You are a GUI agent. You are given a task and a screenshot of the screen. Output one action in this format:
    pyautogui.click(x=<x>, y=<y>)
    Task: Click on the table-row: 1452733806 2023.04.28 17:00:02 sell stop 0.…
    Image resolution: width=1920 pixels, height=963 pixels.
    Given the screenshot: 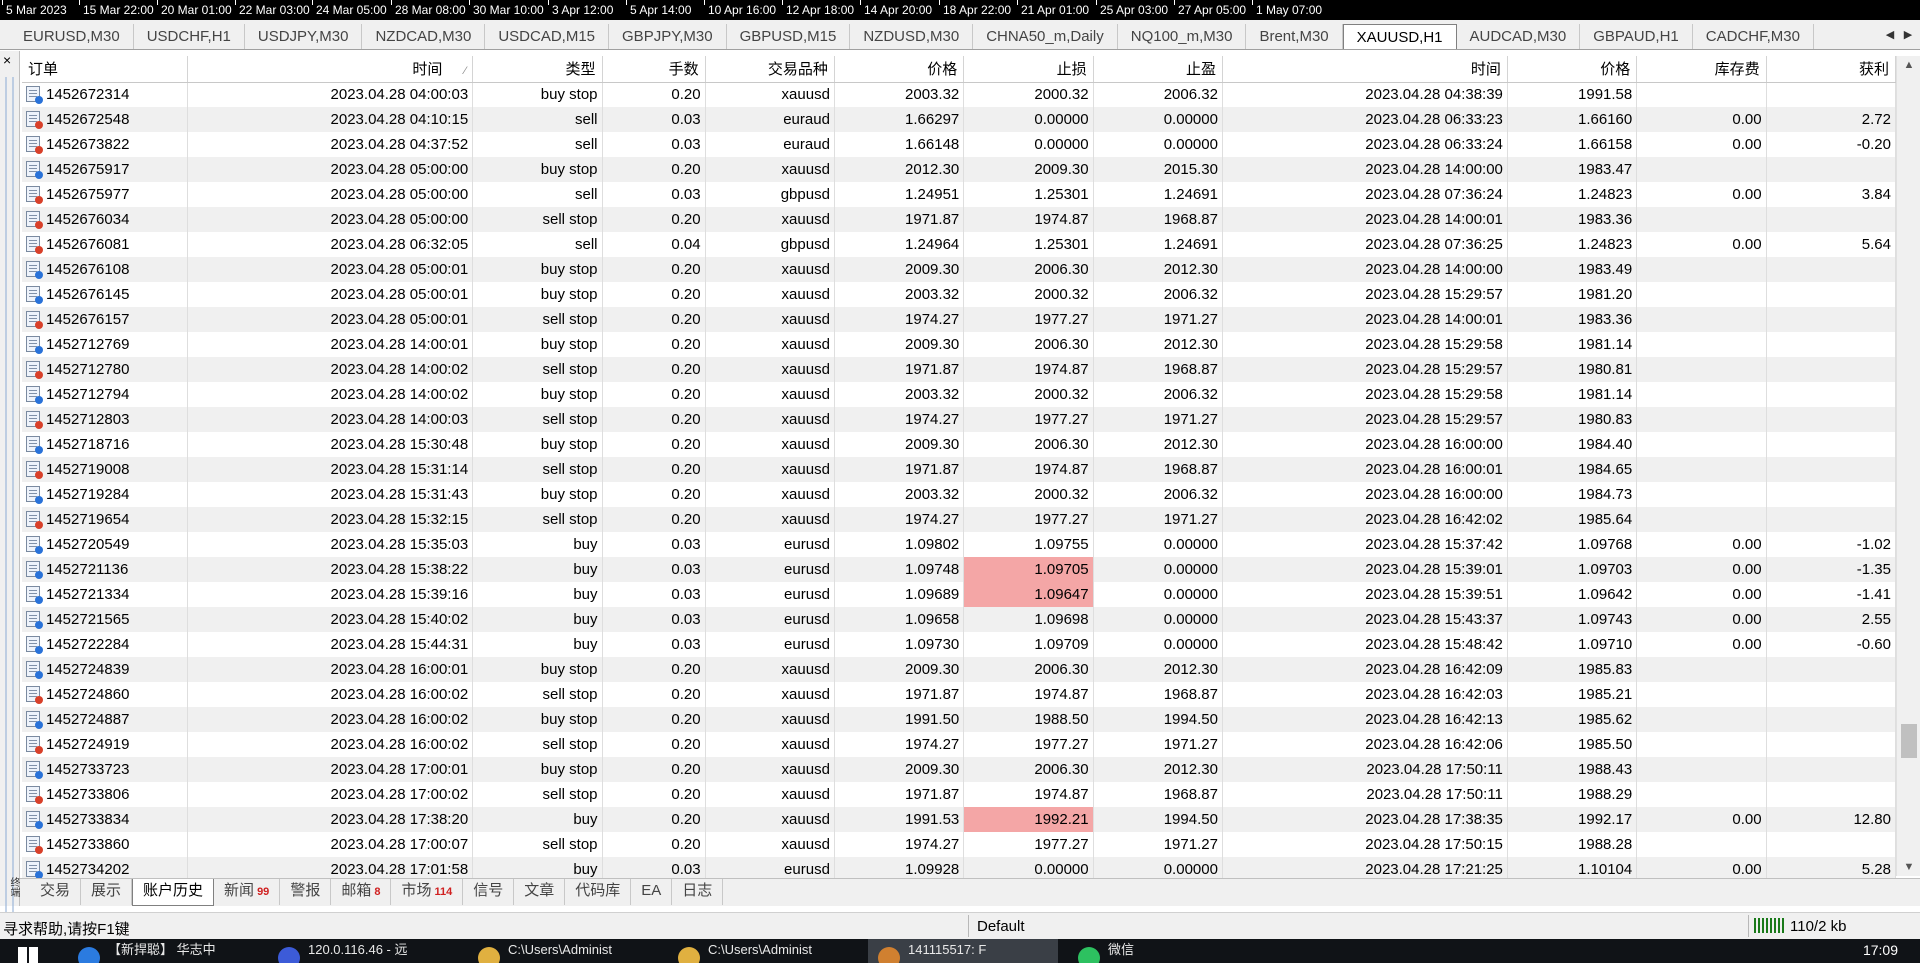 What is the action you would take?
    pyautogui.click(x=959, y=794)
    